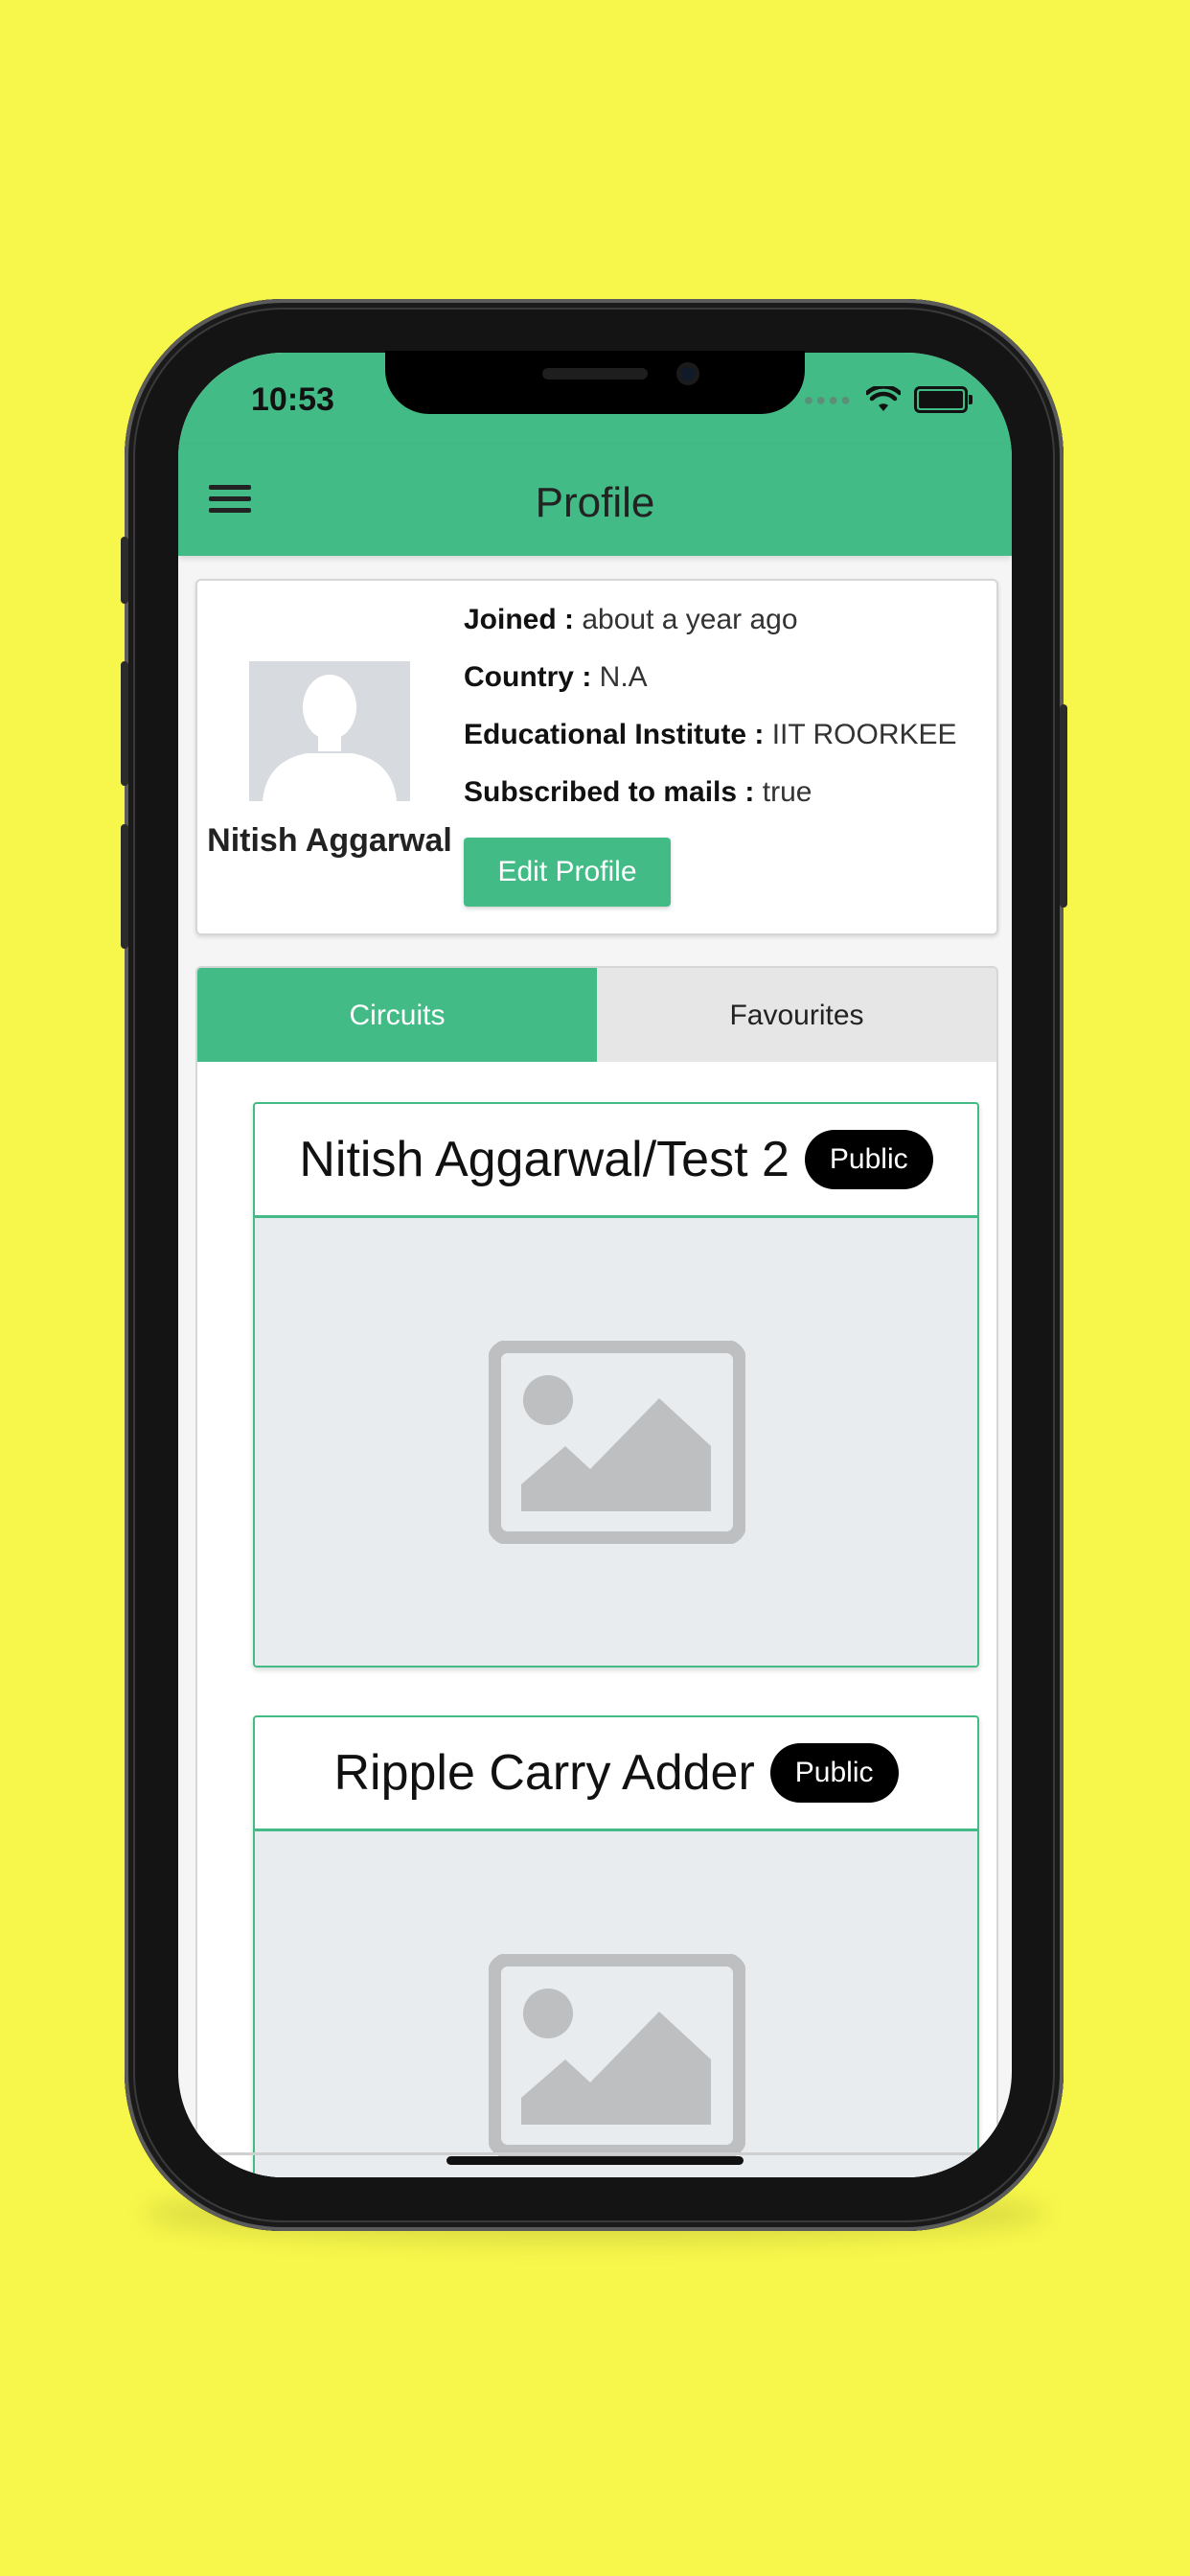  Describe the element at coordinates (864, 734) in the screenshot. I see `institute-value: IIT ROORKEE` at that location.